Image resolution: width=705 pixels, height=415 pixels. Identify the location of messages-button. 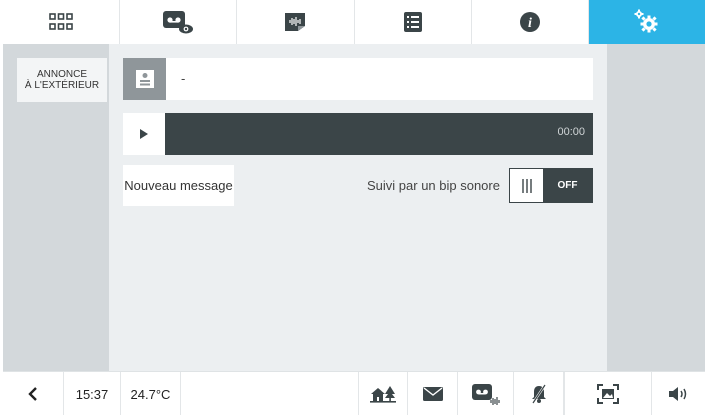
(433, 393).